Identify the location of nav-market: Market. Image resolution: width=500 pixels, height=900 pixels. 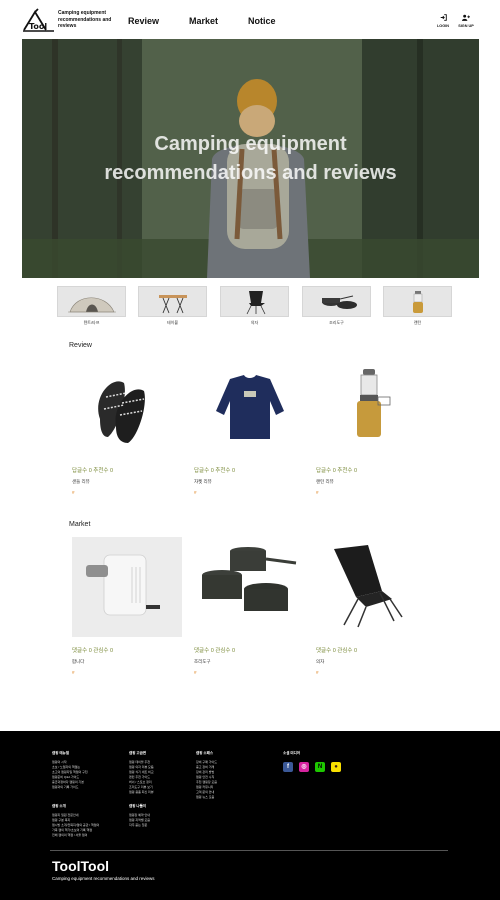
(203, 21).